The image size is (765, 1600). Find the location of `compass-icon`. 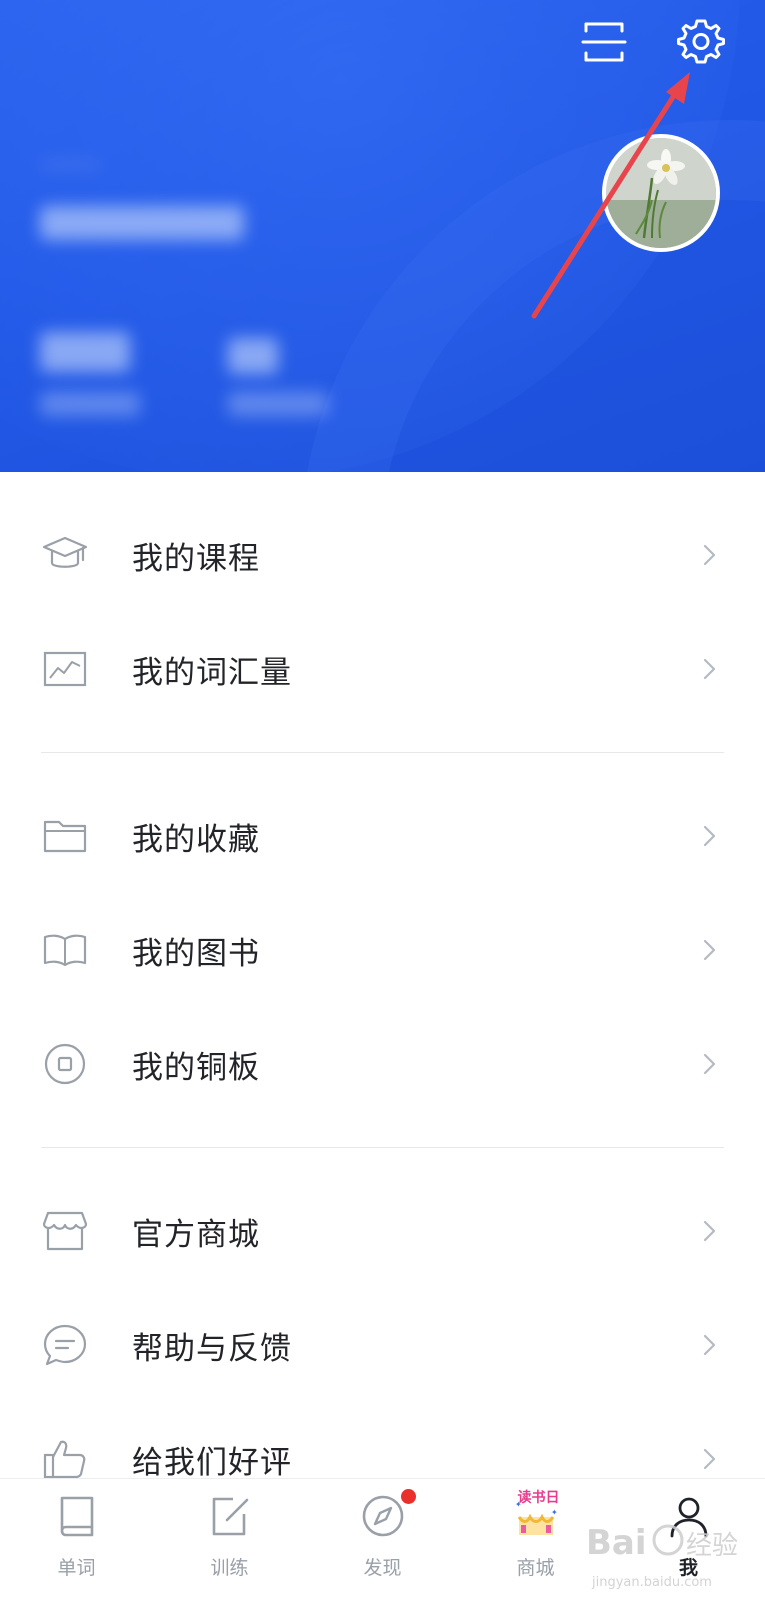

compass-icon is located at coordinates (383, 1516).